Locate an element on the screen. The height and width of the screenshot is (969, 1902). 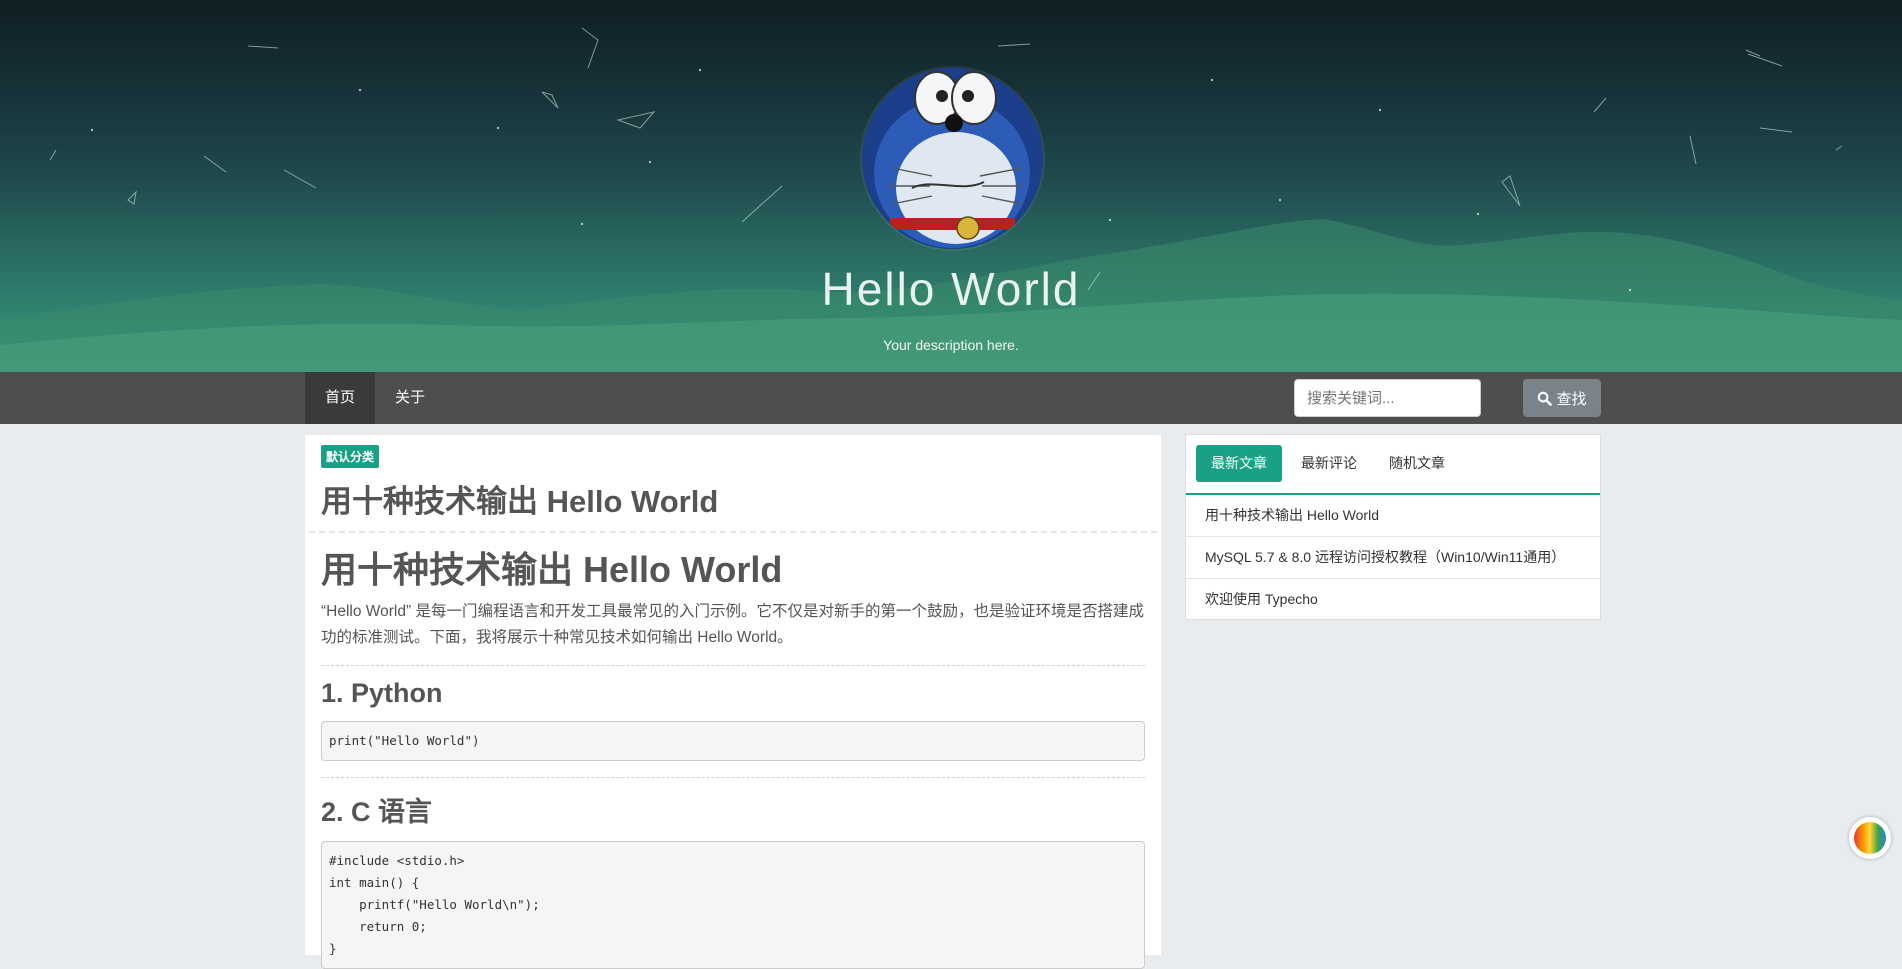
site-avatar is located at coordinates (952, 158).